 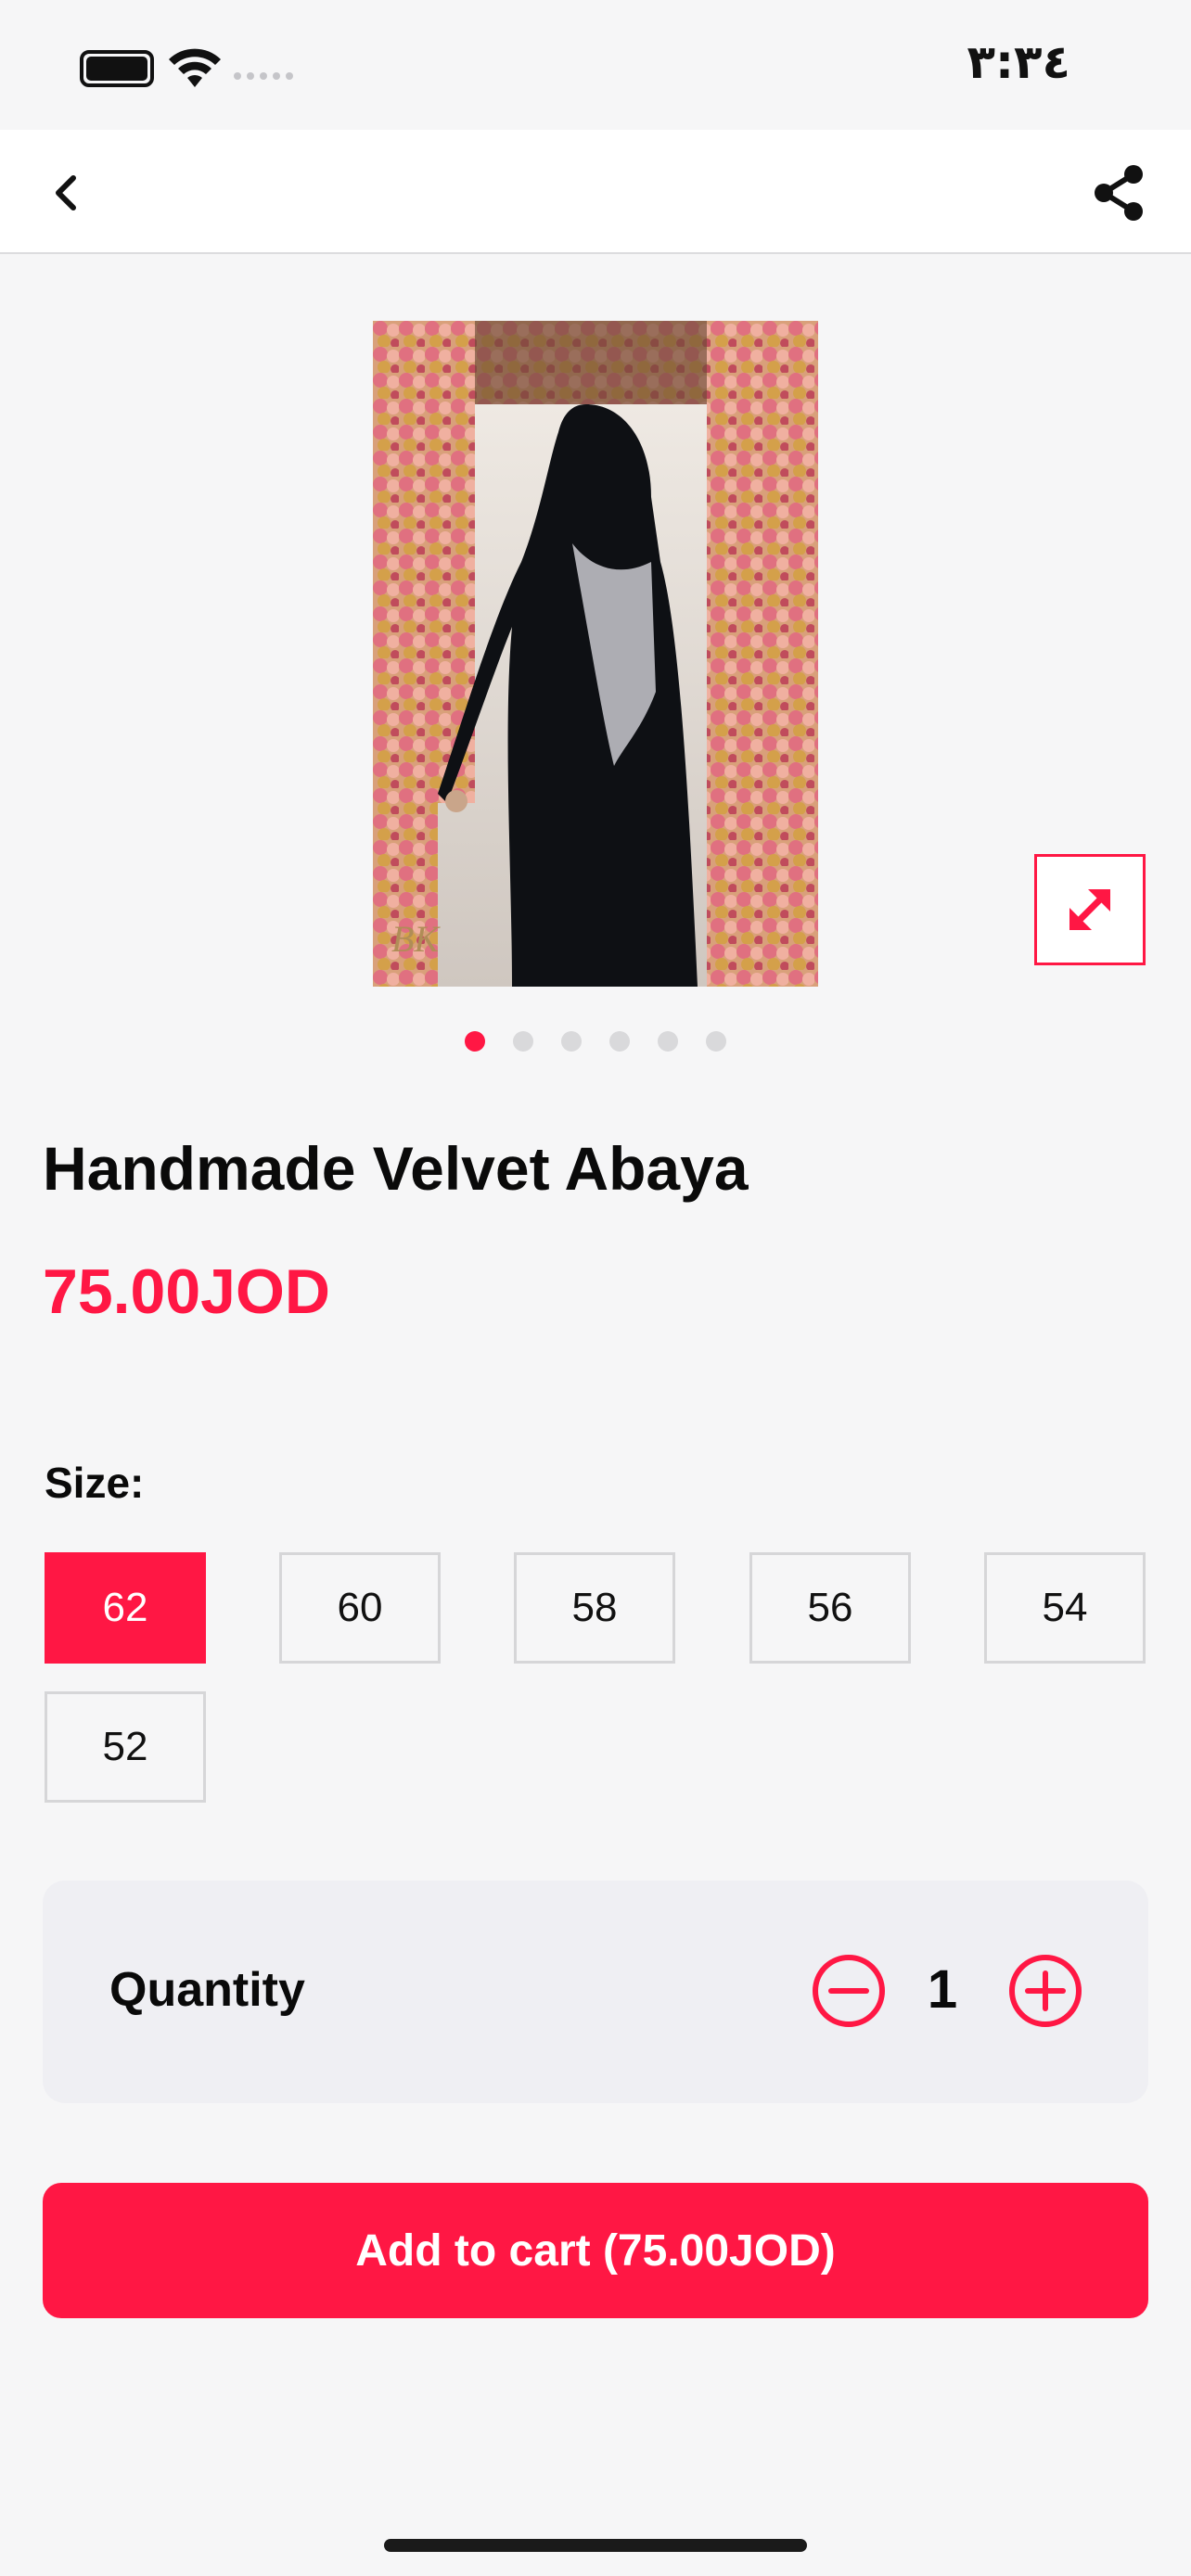 I want to click on cellular-signal-icon, so click(x=263, y=76).